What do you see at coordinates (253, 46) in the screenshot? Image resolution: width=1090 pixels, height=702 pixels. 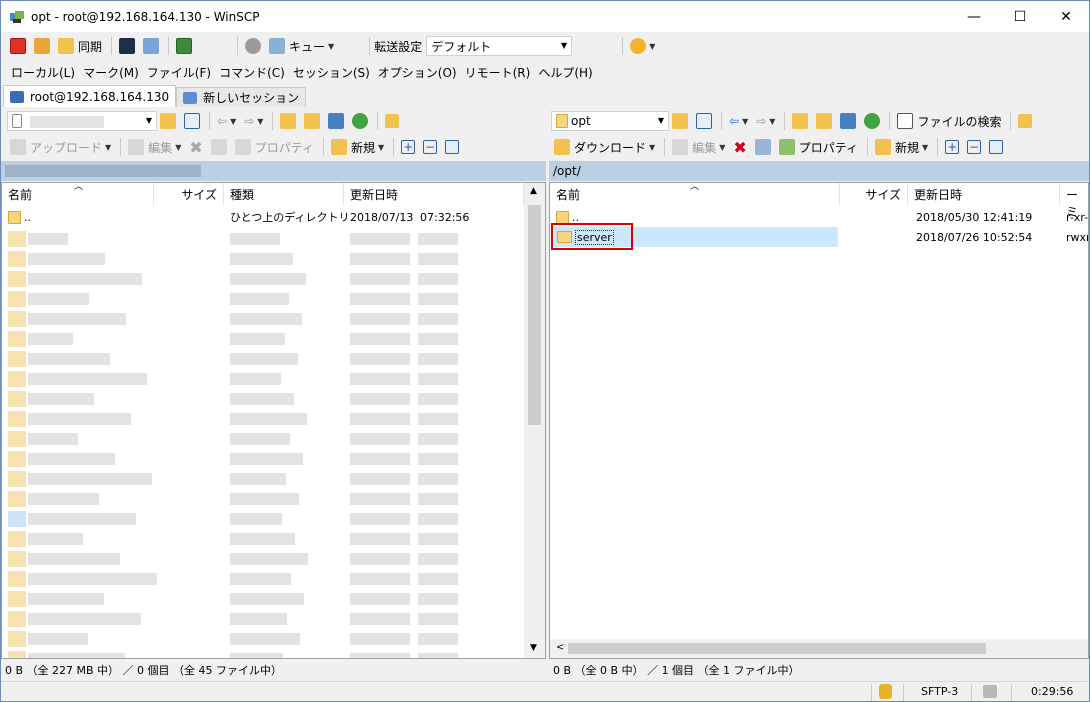 I see `preferences-button` at bounding box center [253, 46].